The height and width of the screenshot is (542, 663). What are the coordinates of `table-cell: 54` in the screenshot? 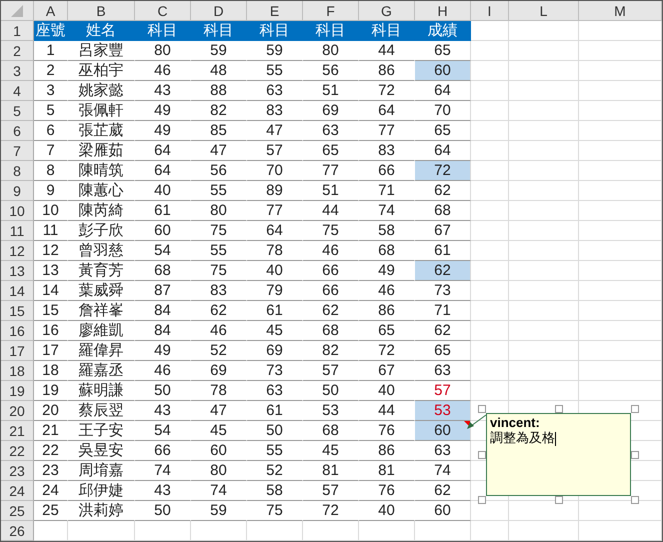 It's located at (163, 431).